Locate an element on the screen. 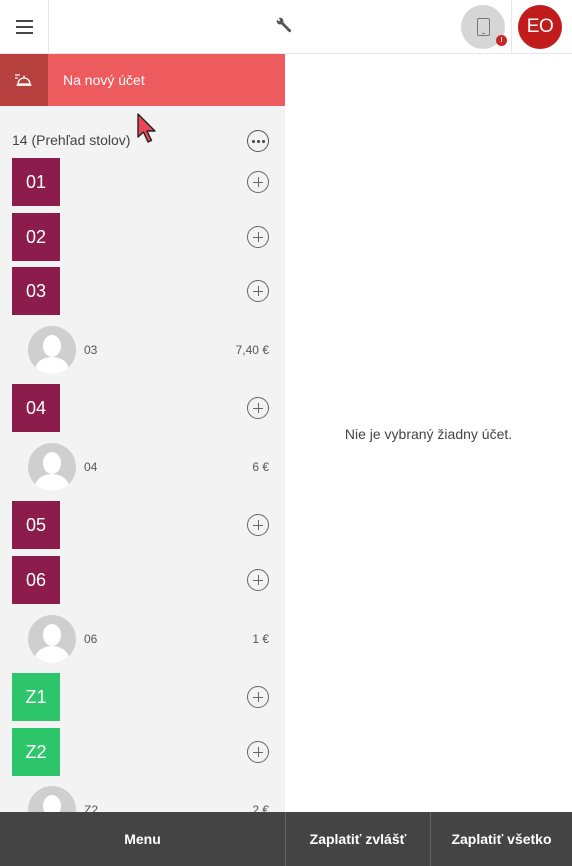  top-bar: ! EO is located at coordinates (286, 27).